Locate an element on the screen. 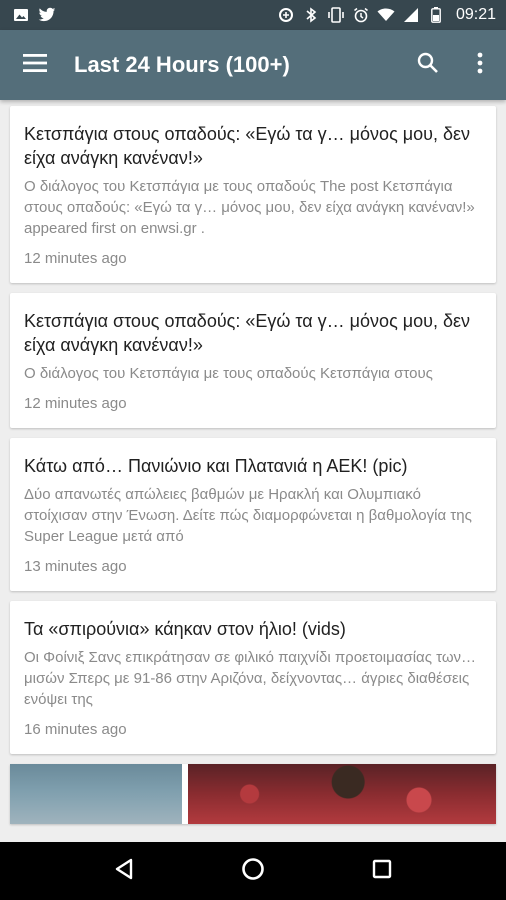  search-button is located at coordinates (428, 65).